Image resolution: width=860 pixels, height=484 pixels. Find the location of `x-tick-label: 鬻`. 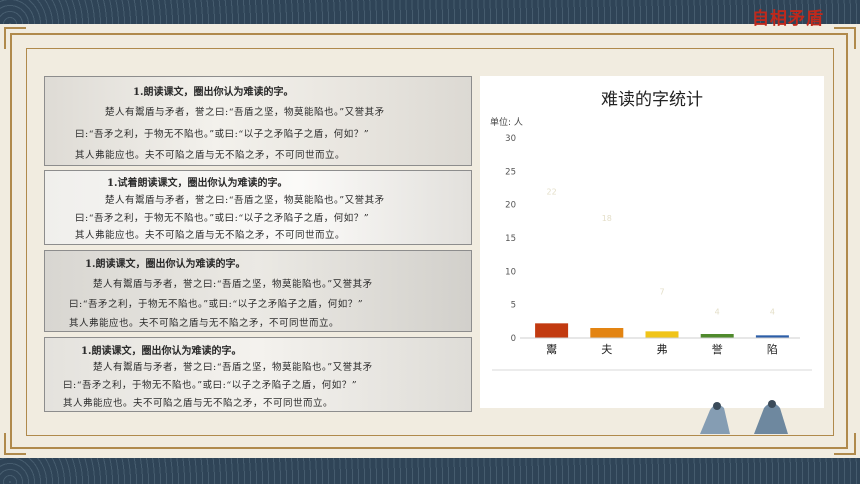

x-tick-label: 鬻 is located at coordinates (551, 349).